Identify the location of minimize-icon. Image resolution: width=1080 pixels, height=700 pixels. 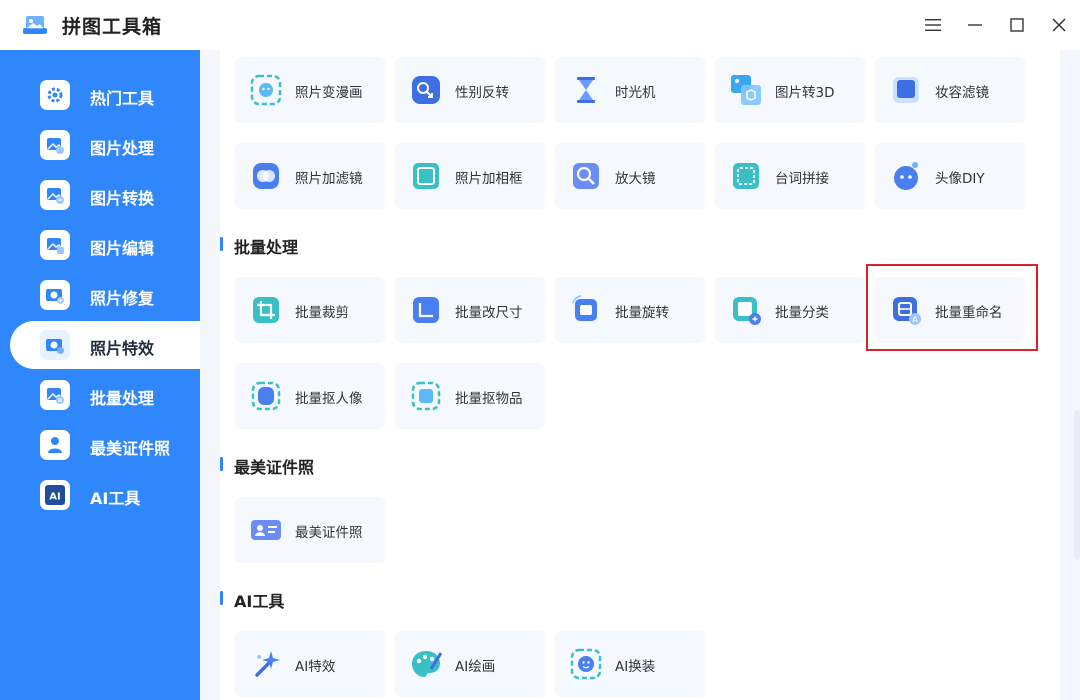
(975, 25).